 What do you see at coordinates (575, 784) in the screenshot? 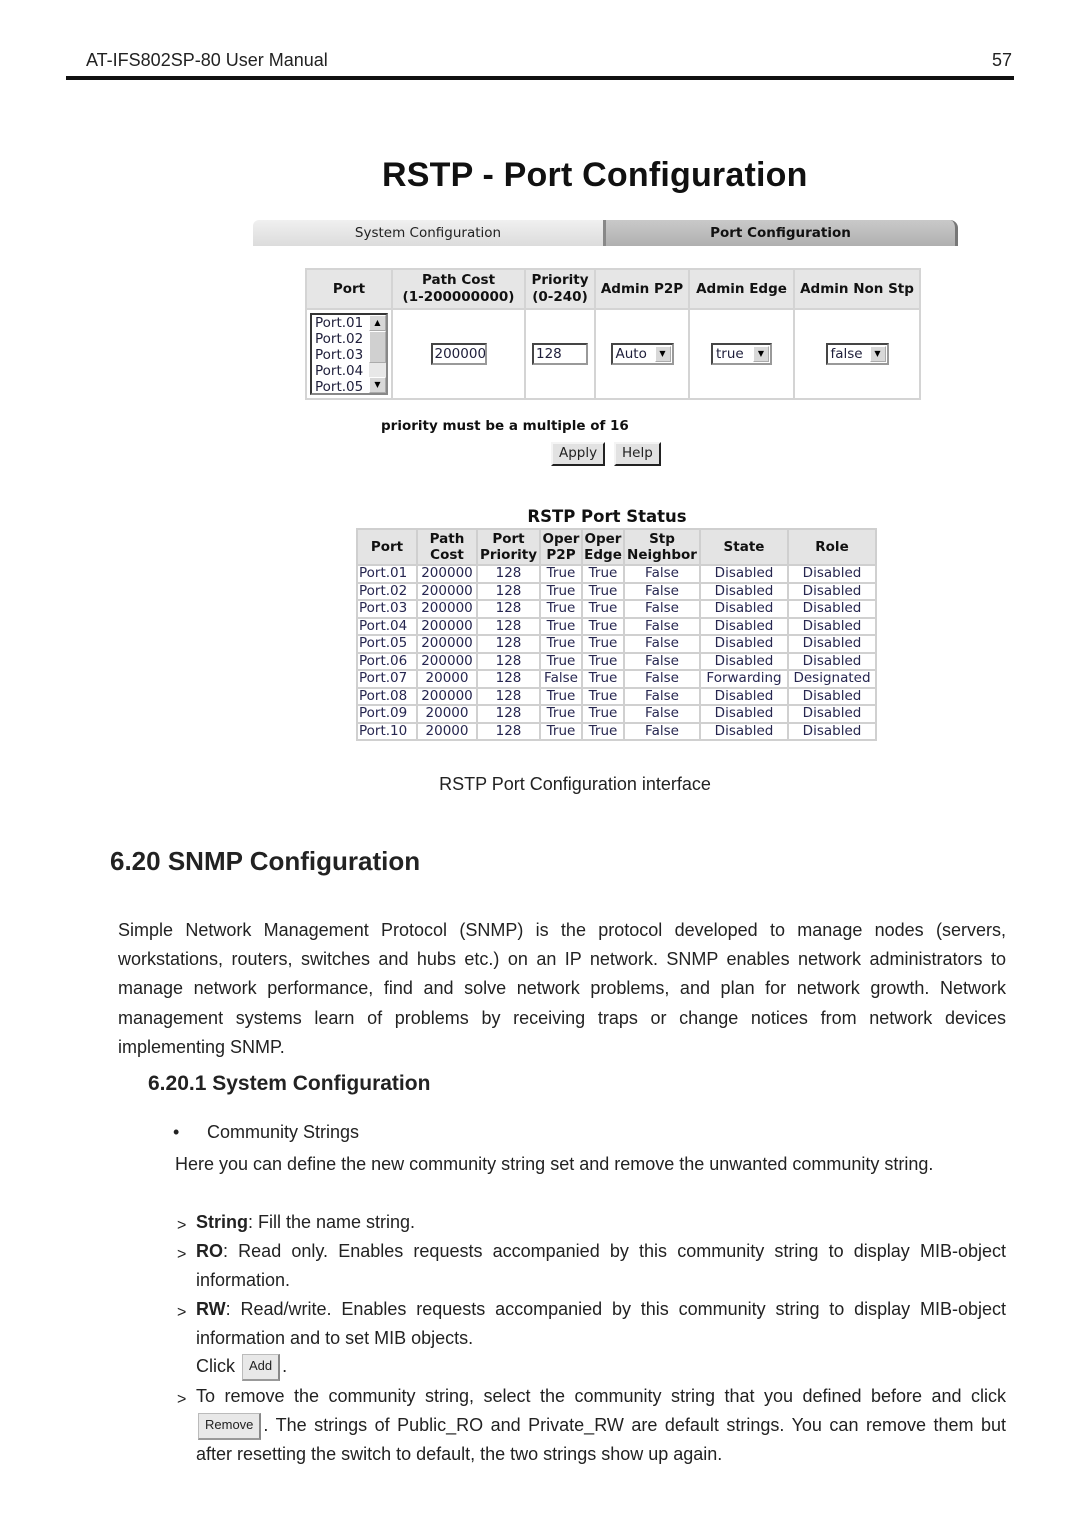
I see `figure-caption: RSTP Port Configuration interface` at bounding box center [575, 784].